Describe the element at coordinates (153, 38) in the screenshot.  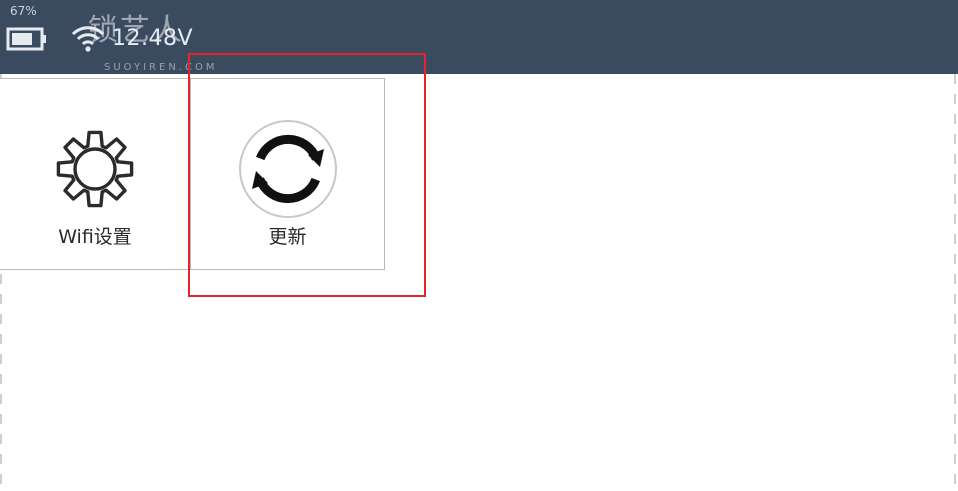
I see `voltage-readout: 12.48V` at that location.